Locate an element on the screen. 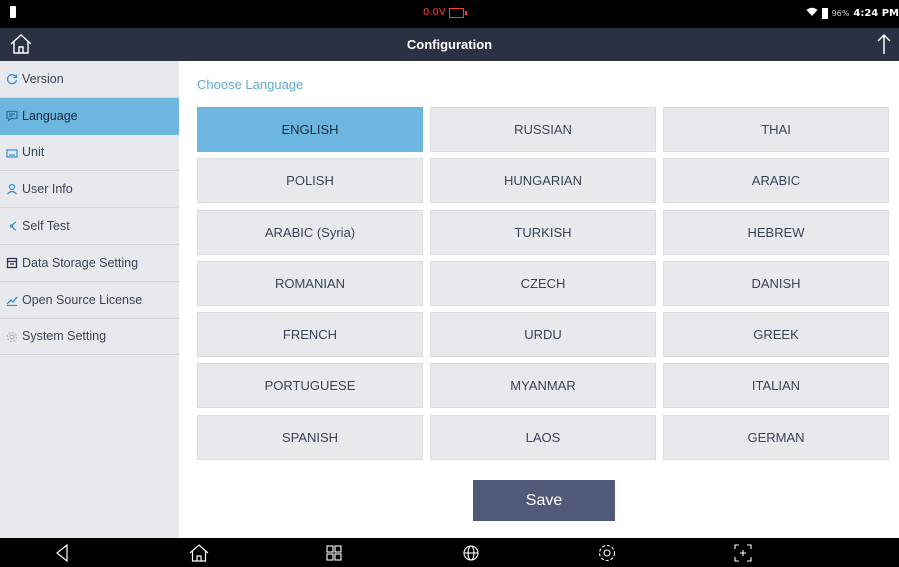  page-title: Configuration is located at coordinates (449, 44).